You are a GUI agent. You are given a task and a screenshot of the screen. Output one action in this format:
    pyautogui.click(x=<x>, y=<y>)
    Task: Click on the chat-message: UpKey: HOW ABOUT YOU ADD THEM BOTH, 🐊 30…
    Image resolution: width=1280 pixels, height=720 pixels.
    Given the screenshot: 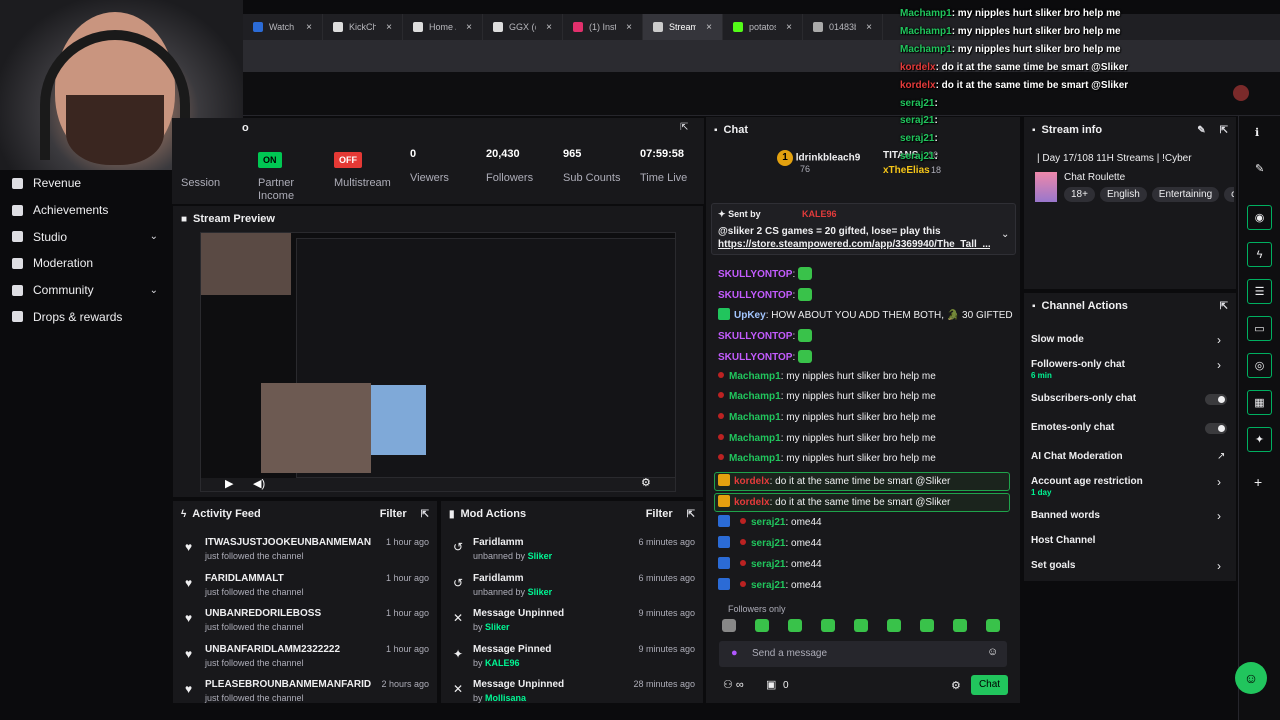 What is the action you would take?
    pyautogui.click(x=865, y=314)
    